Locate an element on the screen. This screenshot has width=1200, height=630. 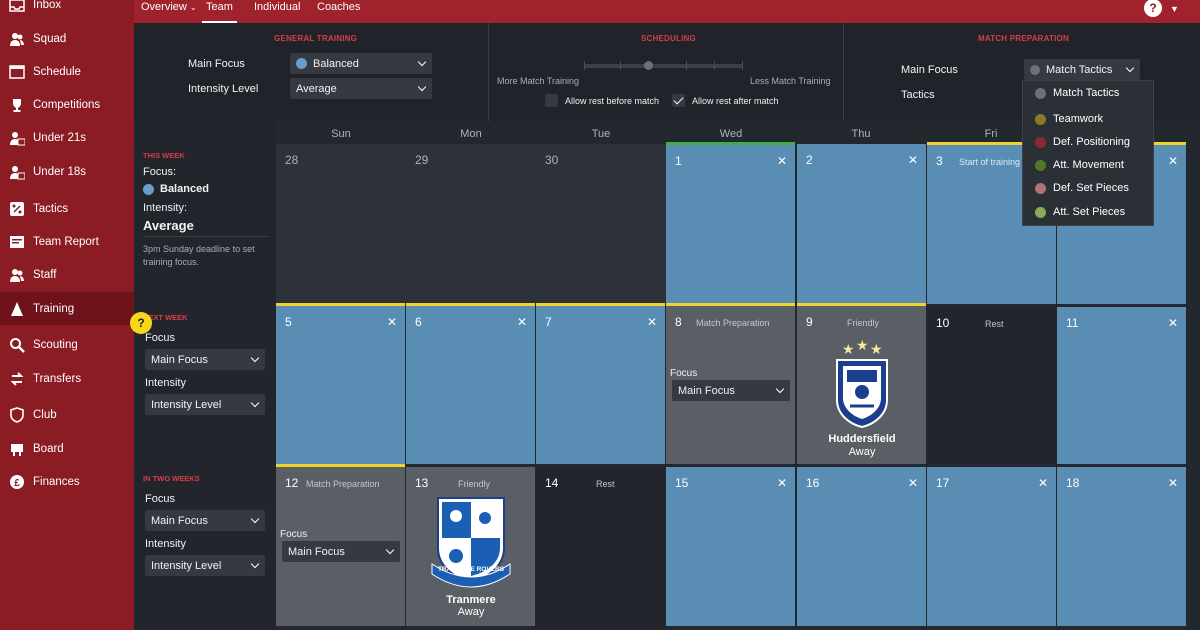
match-prep-focus-dropdown: Match Tactics is located at coordinates (1082, 69).